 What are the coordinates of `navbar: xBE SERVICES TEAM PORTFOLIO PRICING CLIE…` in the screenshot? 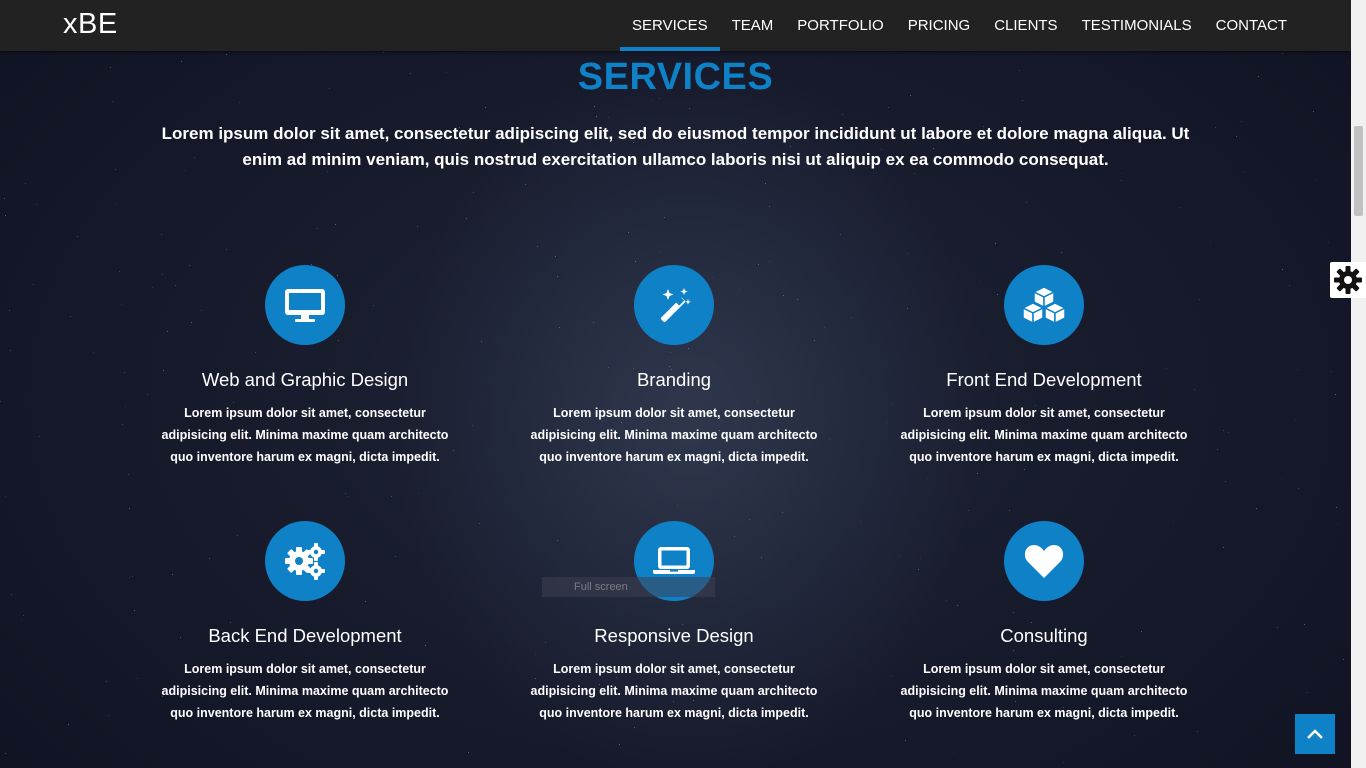 It's located at (675, 25).